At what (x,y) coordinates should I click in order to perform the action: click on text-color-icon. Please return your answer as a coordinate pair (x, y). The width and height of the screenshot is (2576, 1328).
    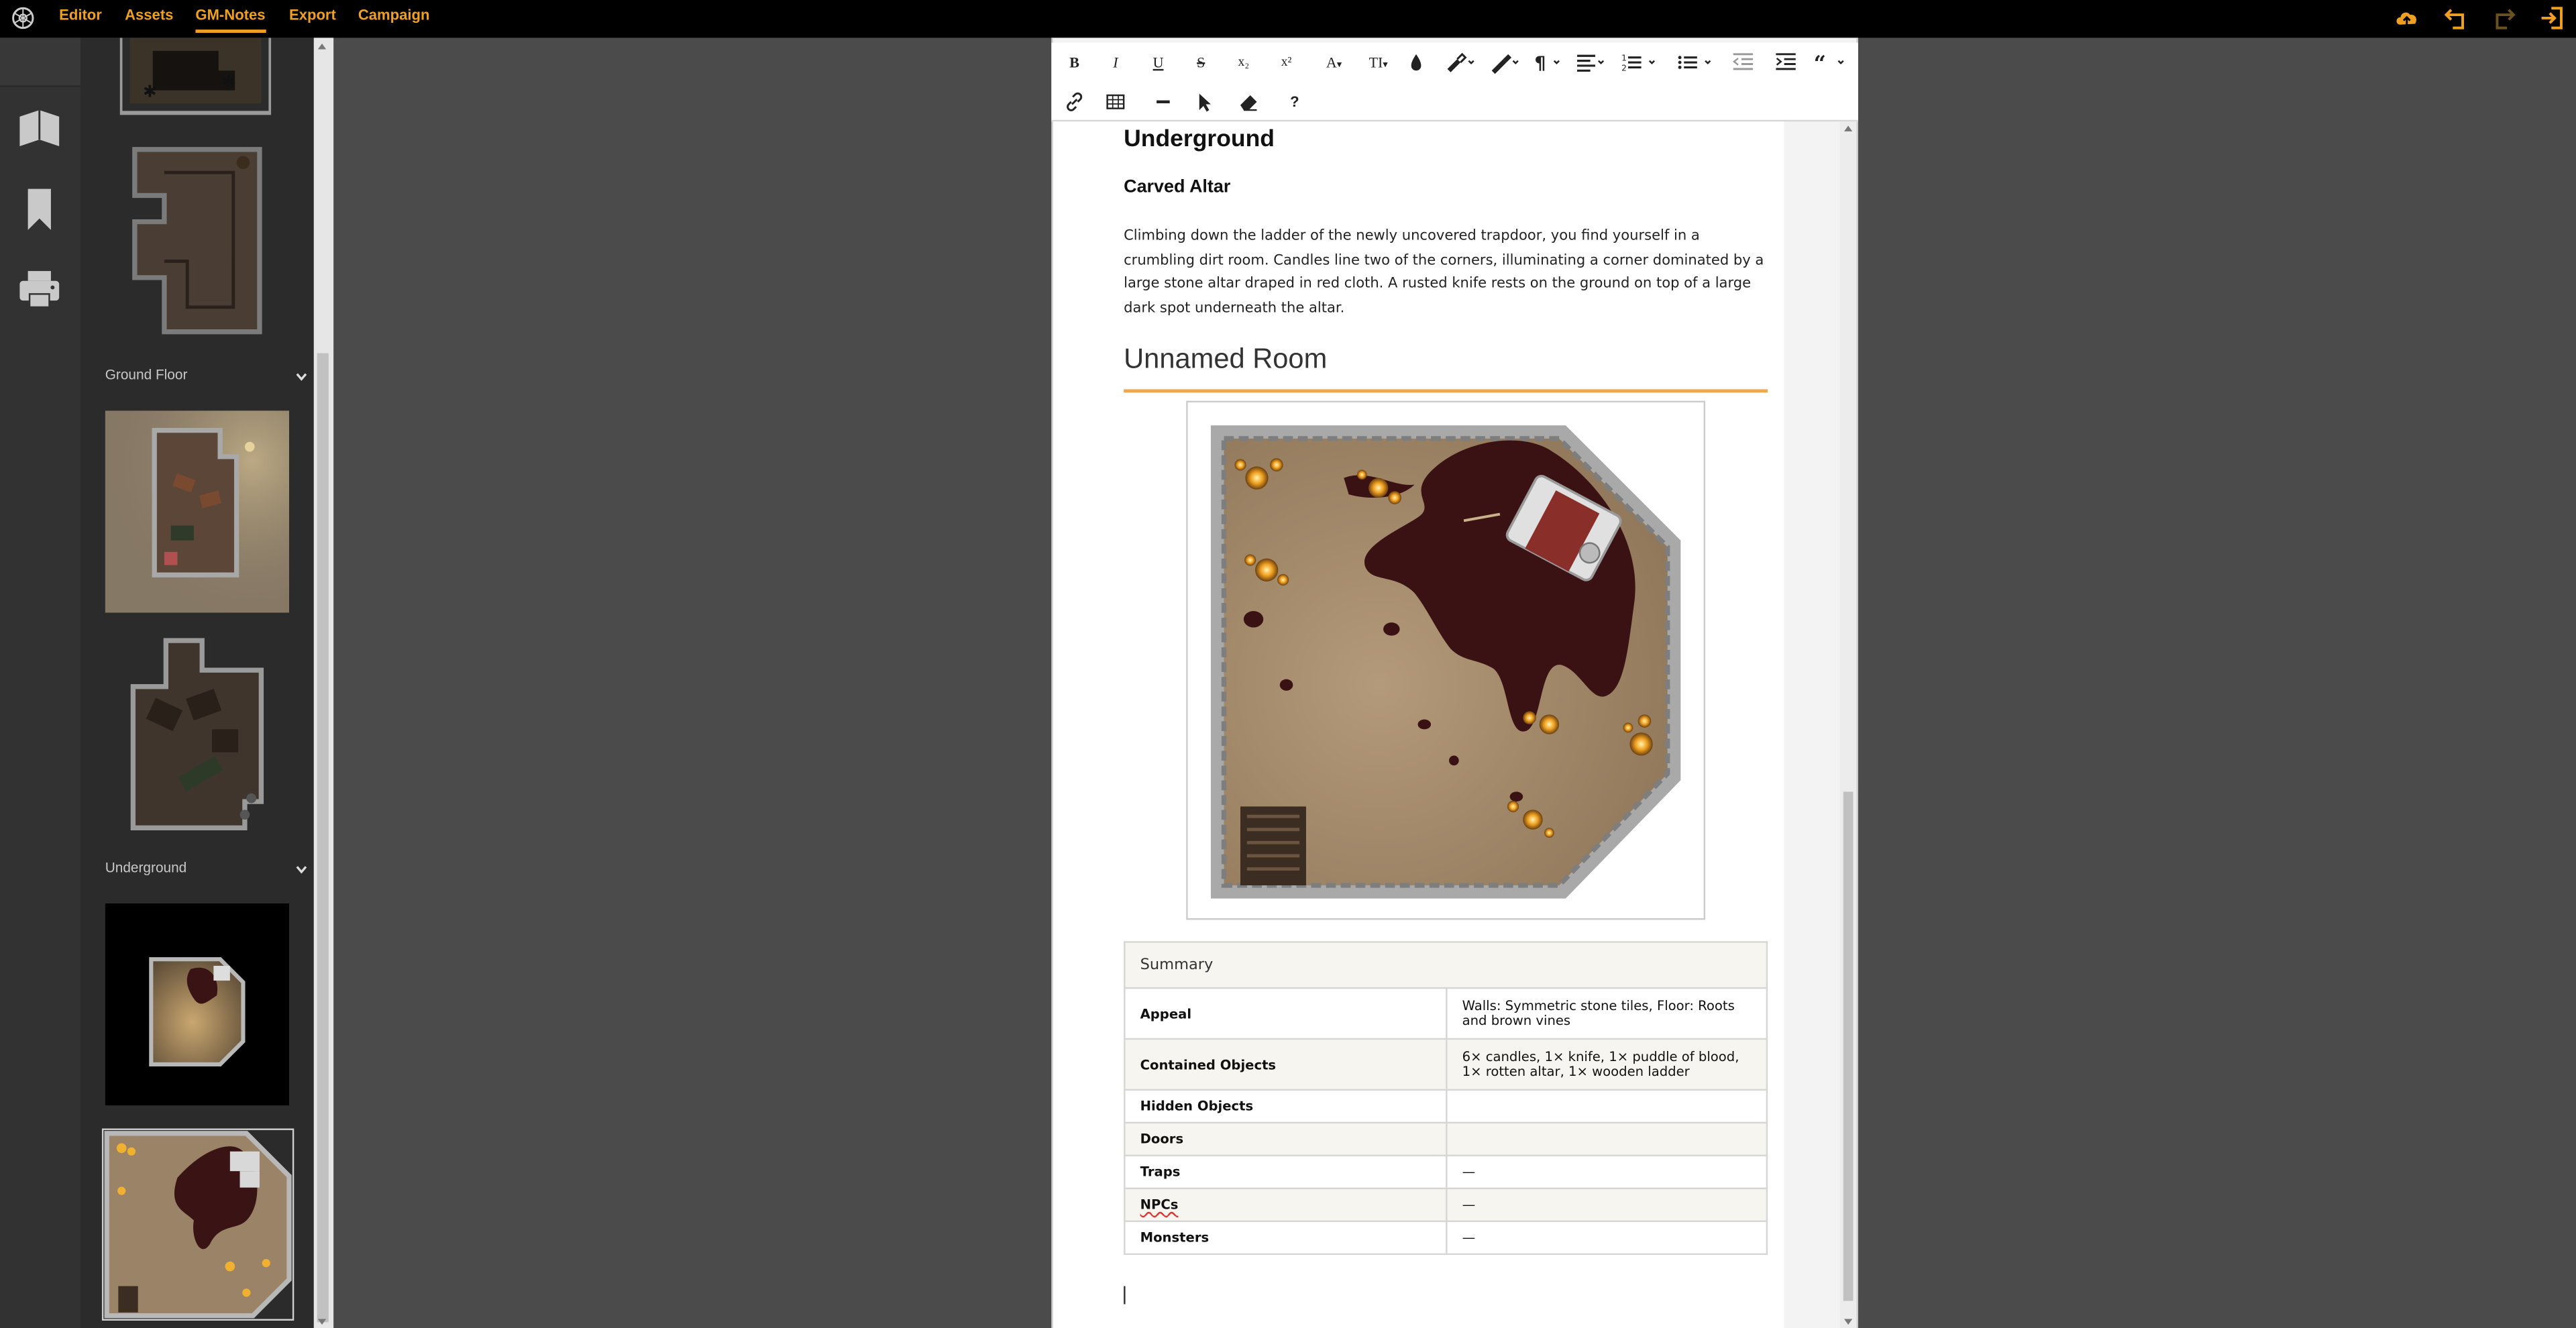
    Looking at the image, I should click on (1416, 62).